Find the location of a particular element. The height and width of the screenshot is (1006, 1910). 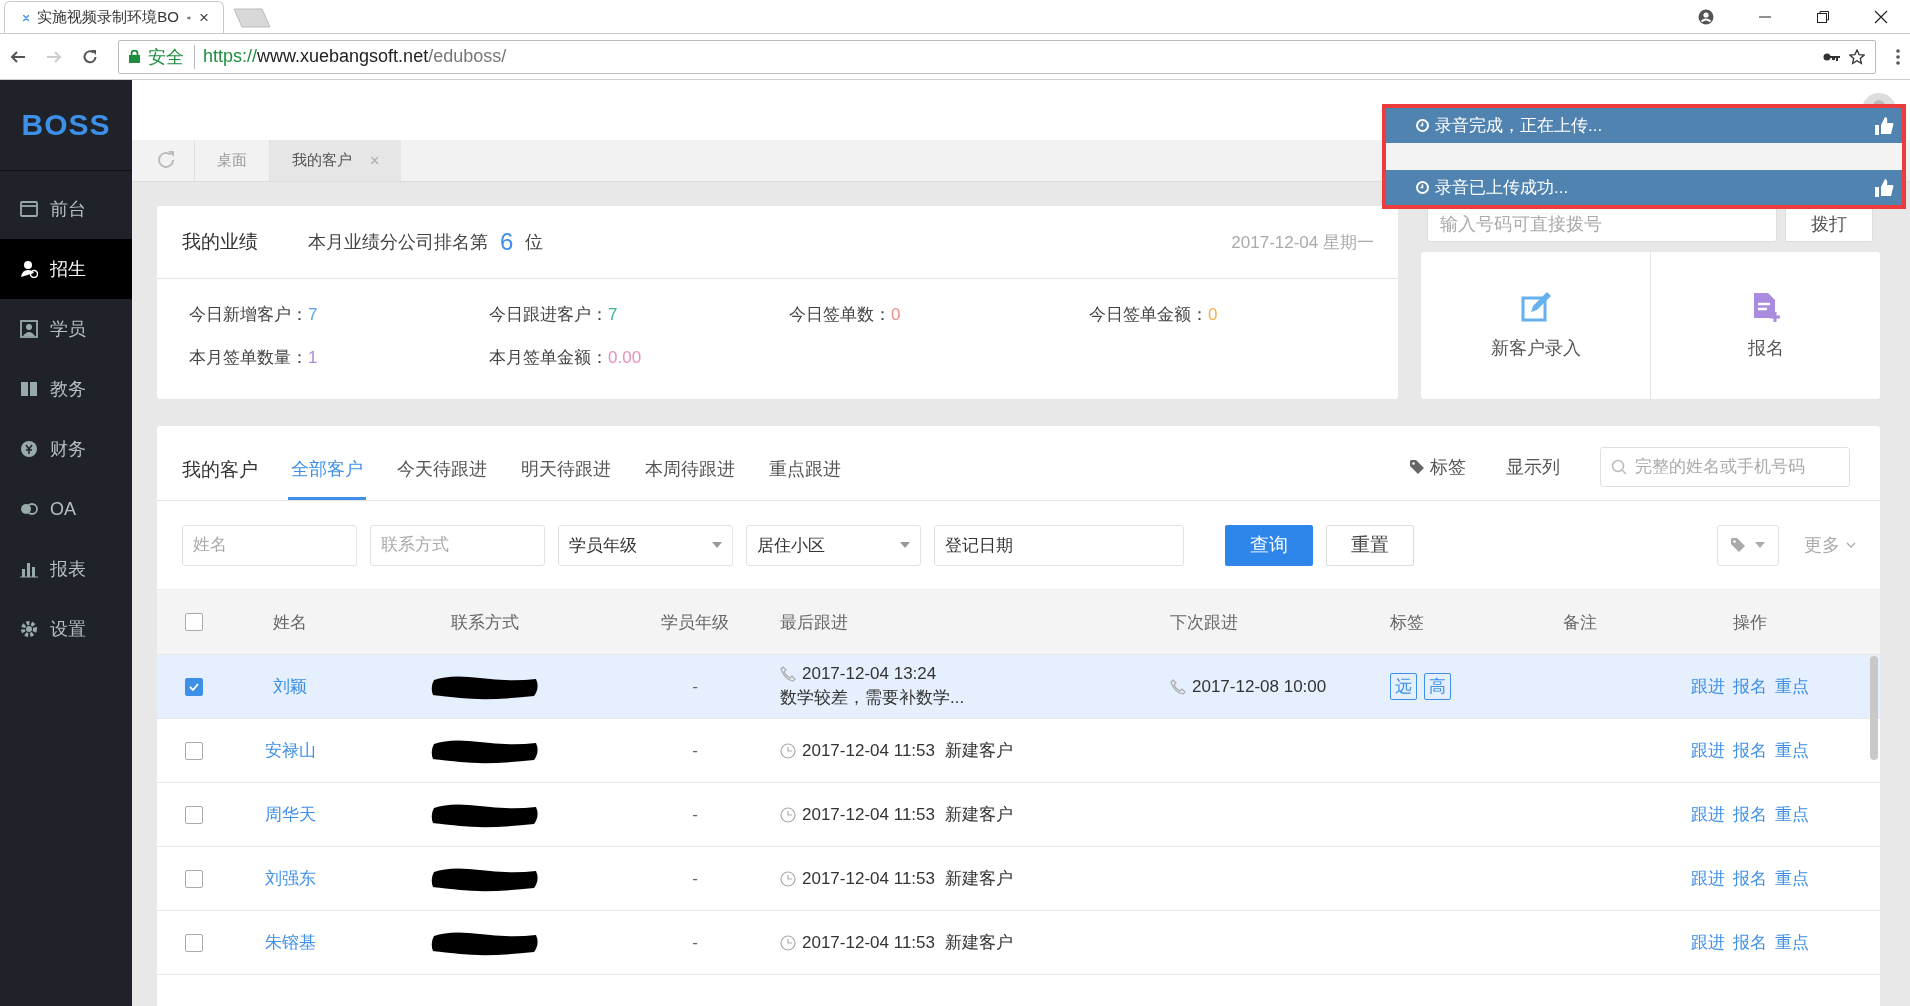

filter-tab: 明天待跟进 is located at coordinates (566, 478).